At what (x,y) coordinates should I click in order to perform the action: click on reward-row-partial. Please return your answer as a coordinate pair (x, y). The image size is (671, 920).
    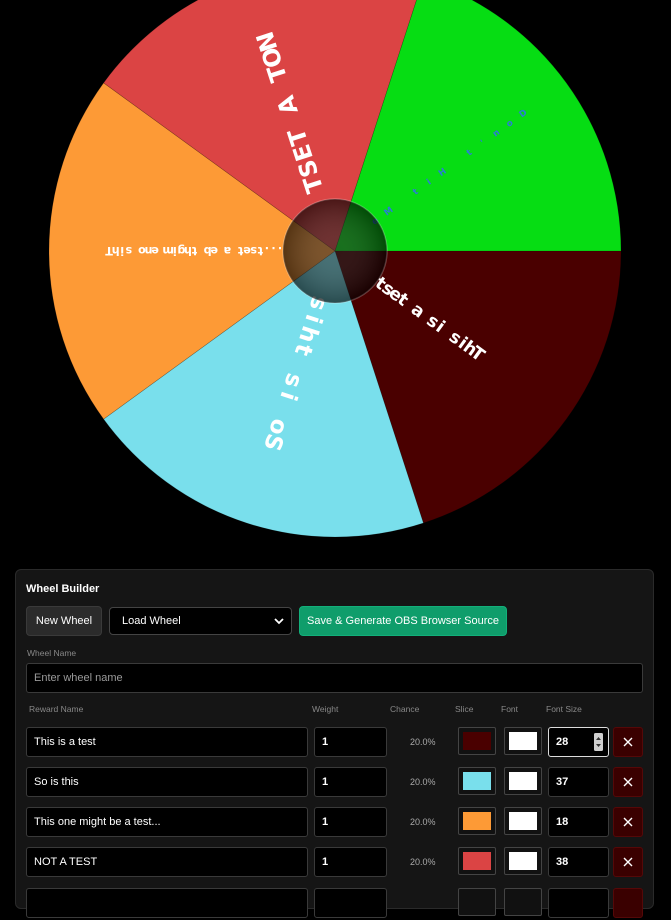
    Looking at the image, I should click on (335, 904).